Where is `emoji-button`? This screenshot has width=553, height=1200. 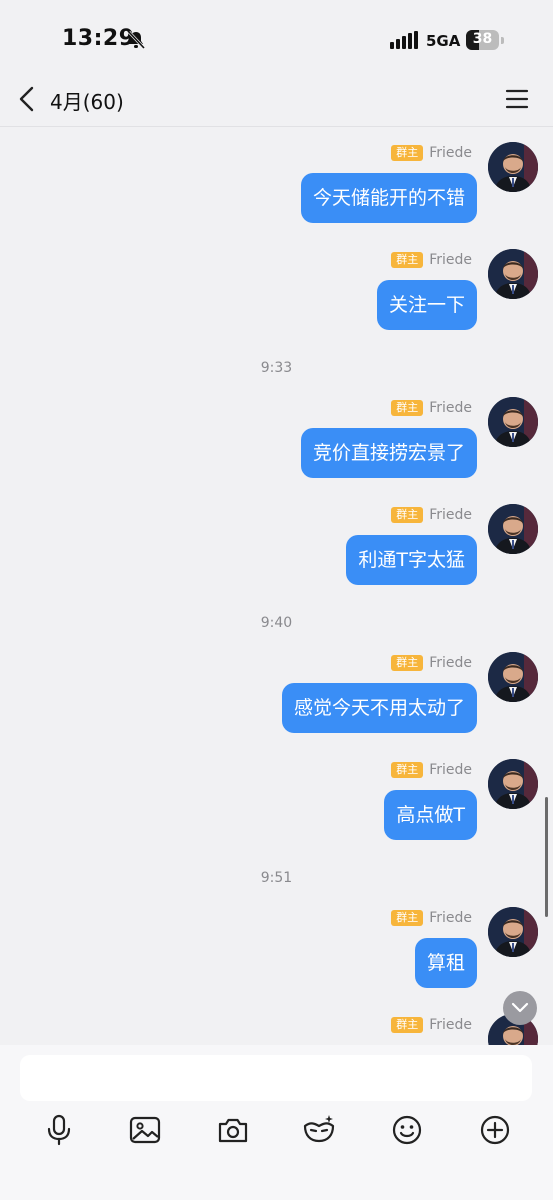 emoji-button is located at coordinates (407, 1130).